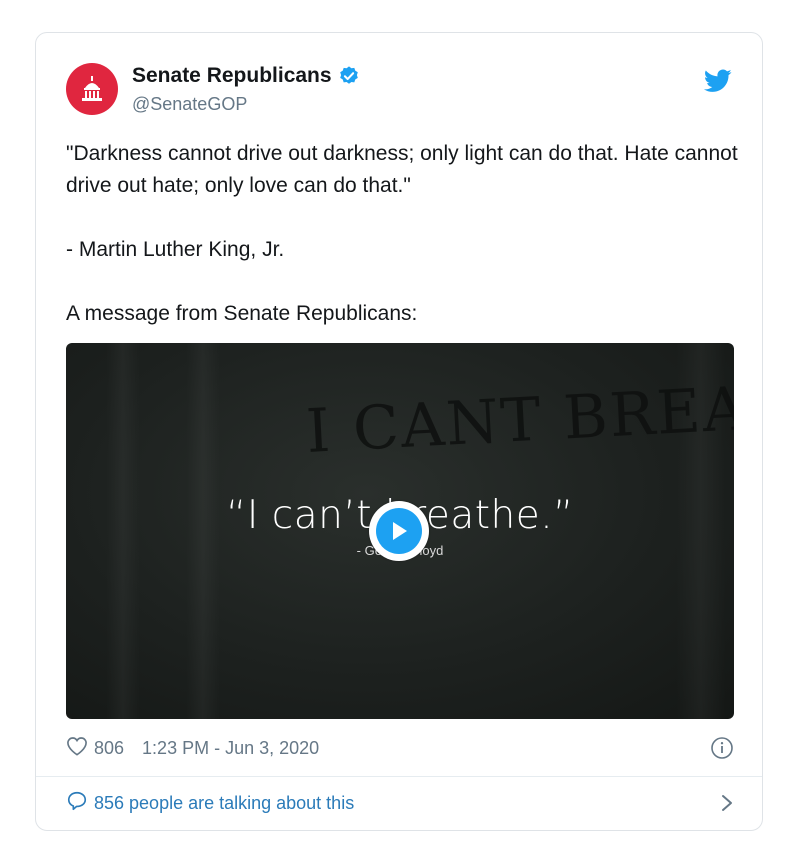 Image resolution: width=799 pixels, height=865 pixels. Describe the element at coordinates (77, 803) in the screenshot. I see `speech-bubble-icon` at that location.